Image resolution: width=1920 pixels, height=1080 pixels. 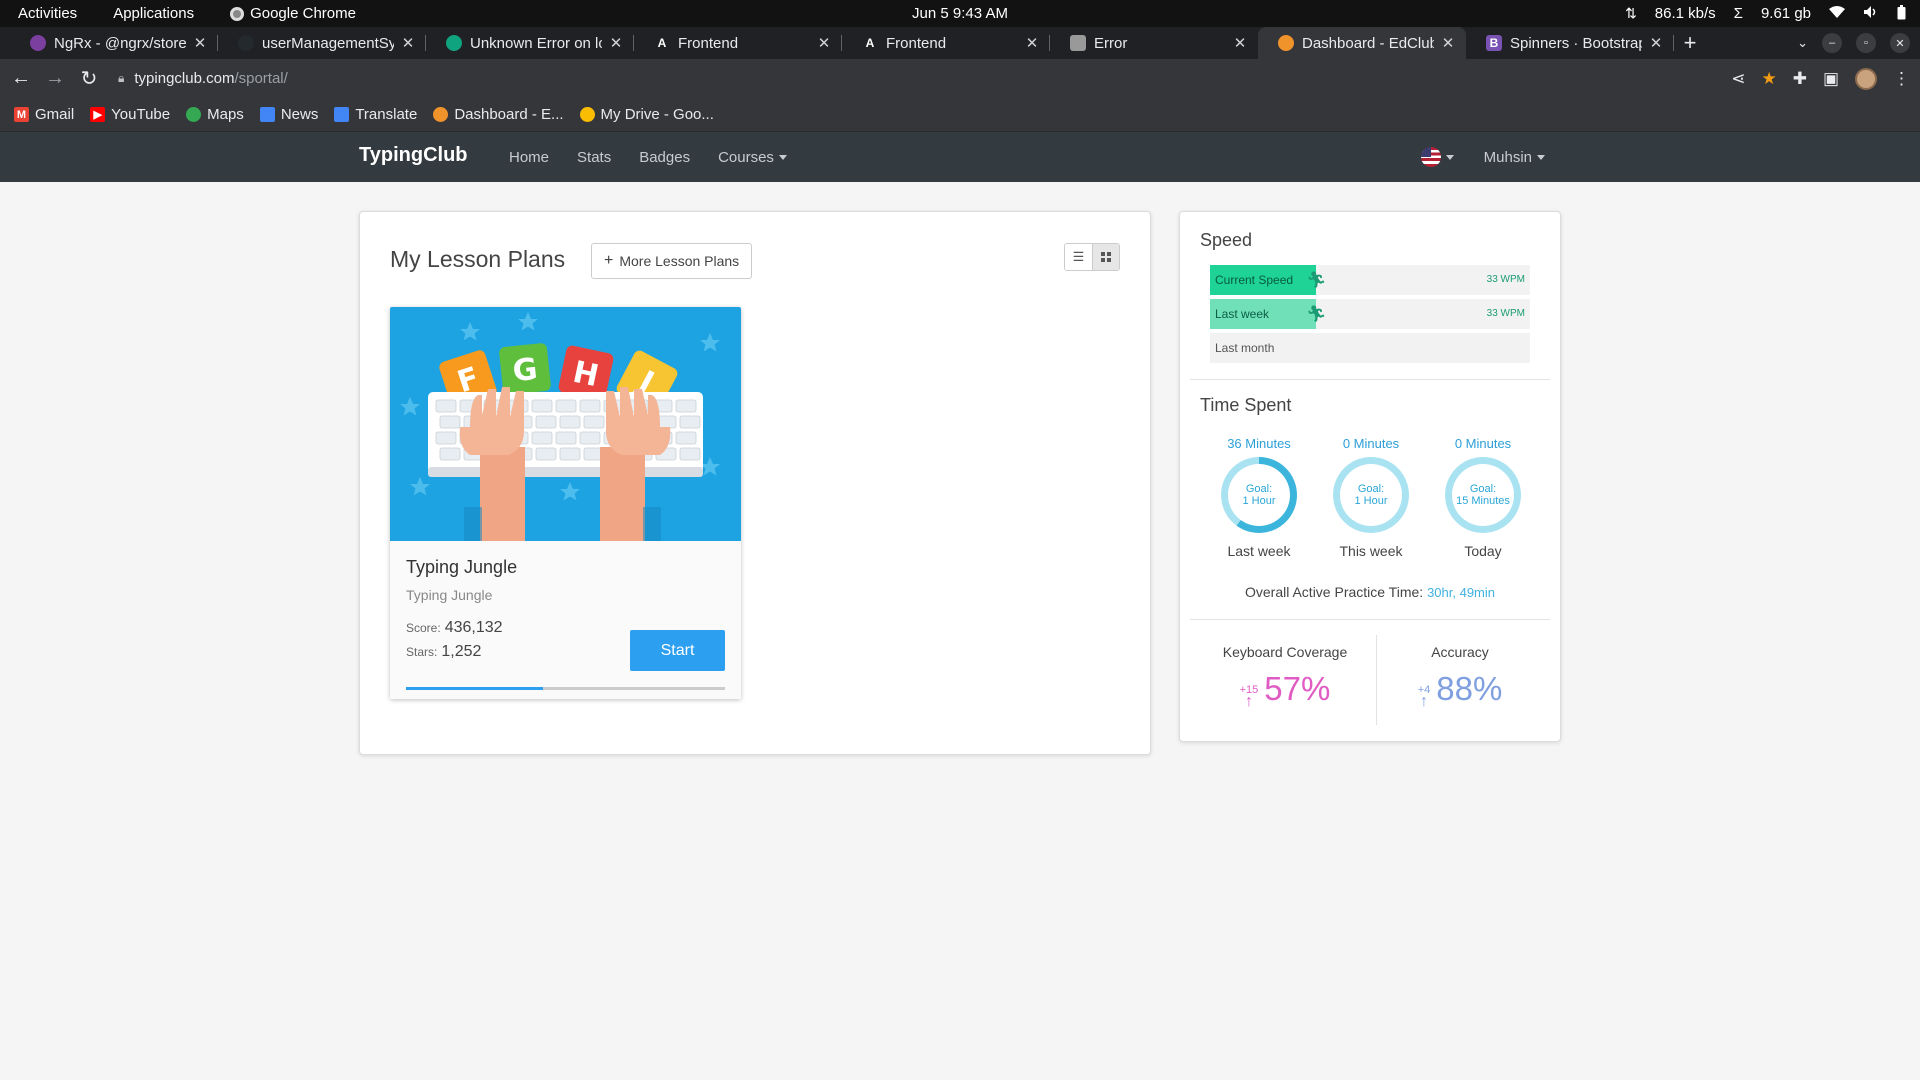 What do you see at coordinates (121, 78) in the screenshot?
I see `lock-icon: 🔒︎` at bounding box center [121, 78].